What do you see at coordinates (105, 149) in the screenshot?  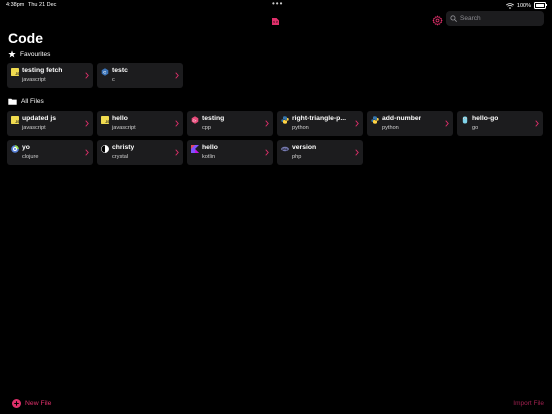 I see `crystal-icon` at bounding box center [105, 149].